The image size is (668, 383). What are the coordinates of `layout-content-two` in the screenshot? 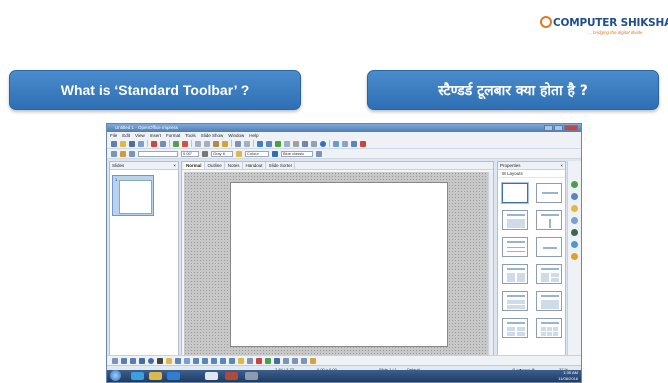 It's located at (549, 274).